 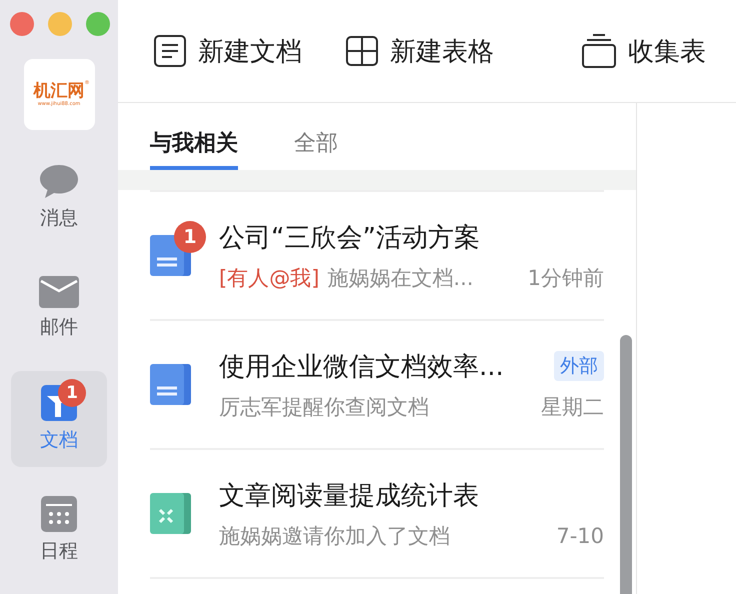 I want to click on mention-label: [有人@我], so click(x=269, y=278).